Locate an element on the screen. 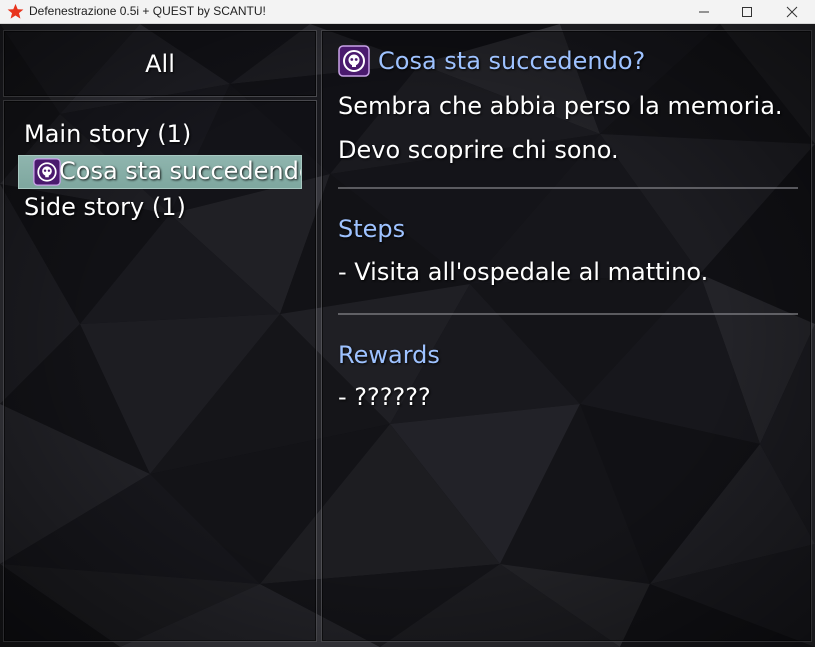 This screenshot has width=815, height=647. rewards-text: - ?????? is located at coordinates (384, 397).